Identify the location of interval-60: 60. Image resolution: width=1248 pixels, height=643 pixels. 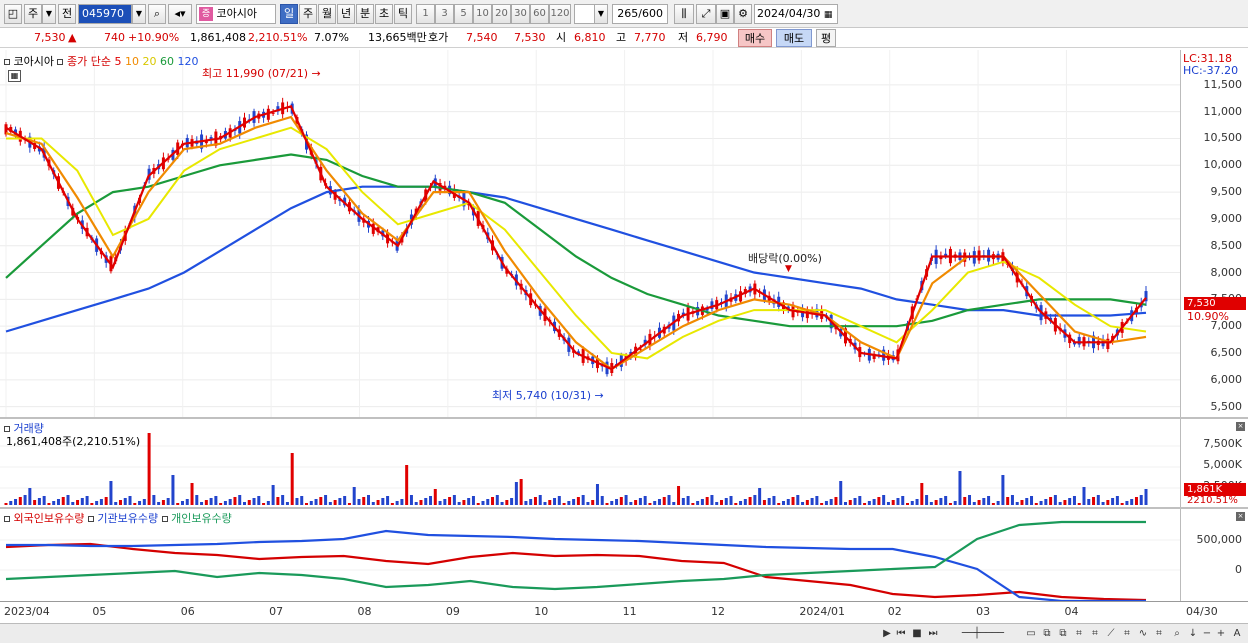
(539, 14).